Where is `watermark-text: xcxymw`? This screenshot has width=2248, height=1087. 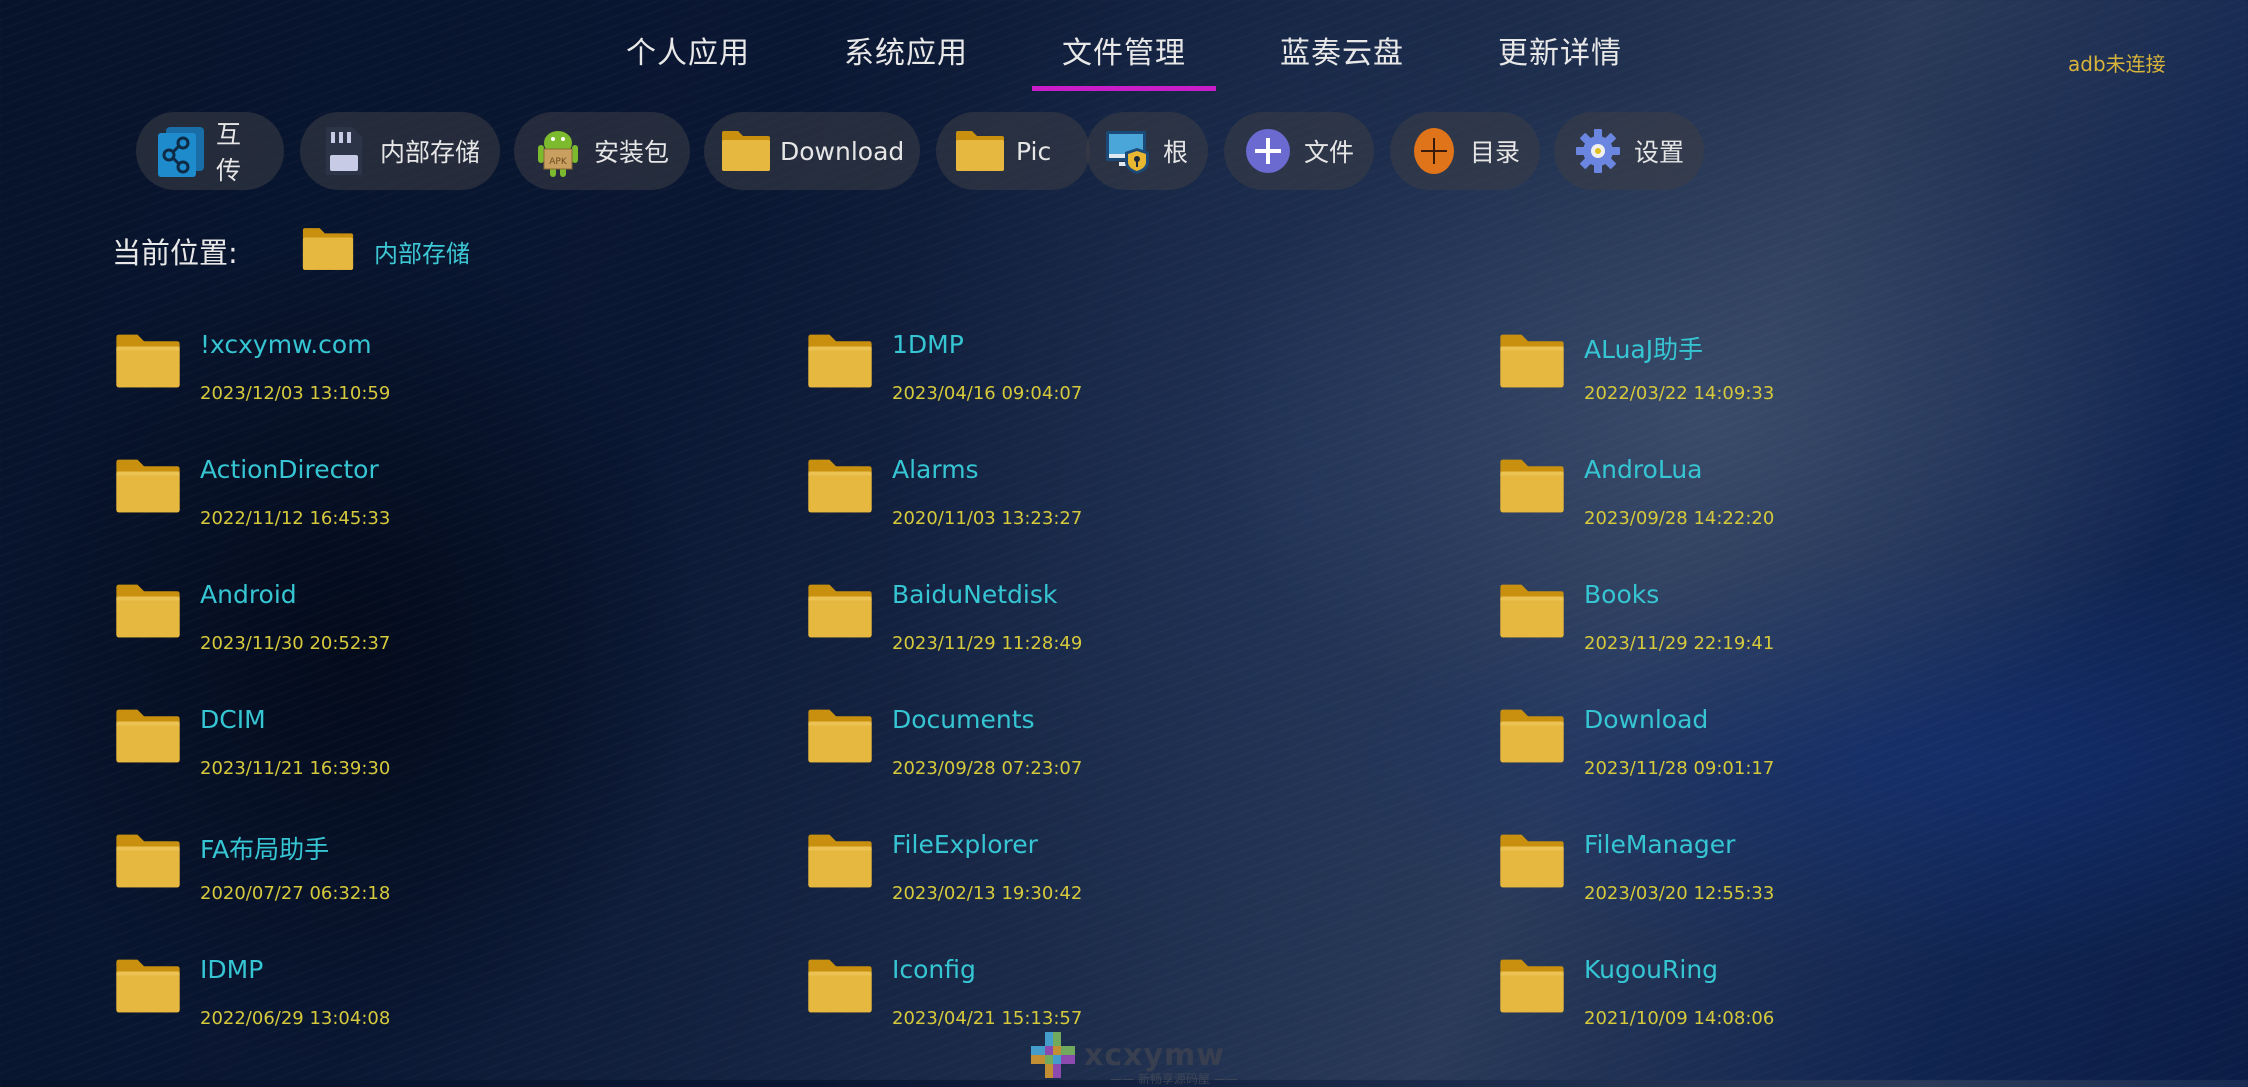 watermark-text: xcxymw is located at coordinates (1155, 1055).